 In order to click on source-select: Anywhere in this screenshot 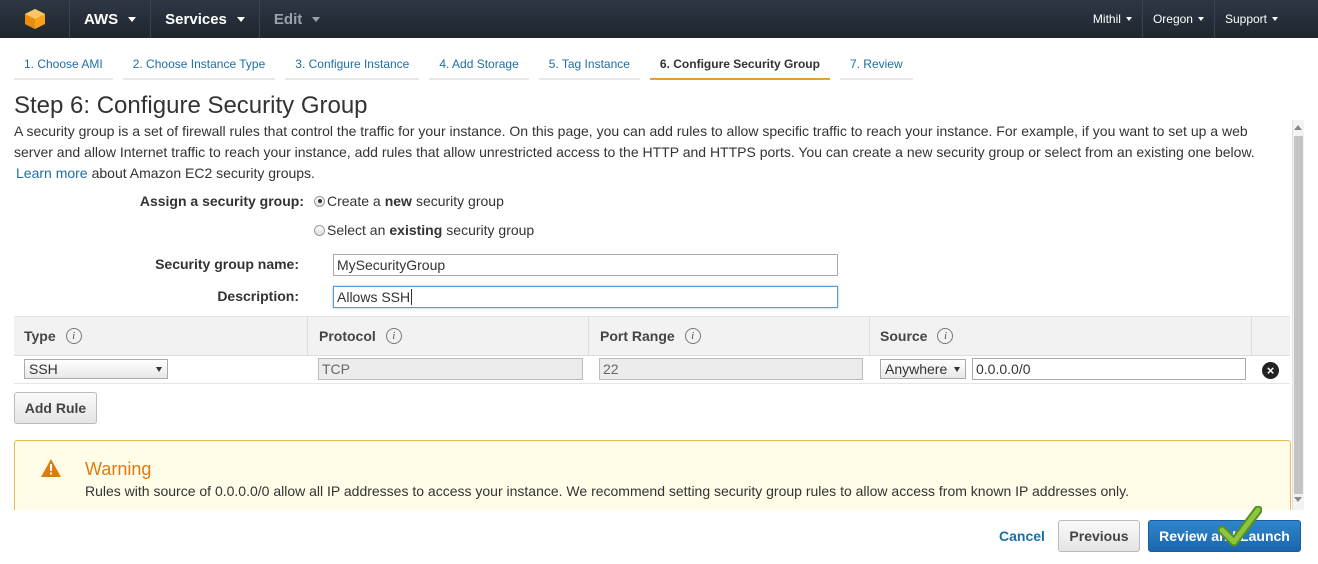, I will do `click(923, 369)`.